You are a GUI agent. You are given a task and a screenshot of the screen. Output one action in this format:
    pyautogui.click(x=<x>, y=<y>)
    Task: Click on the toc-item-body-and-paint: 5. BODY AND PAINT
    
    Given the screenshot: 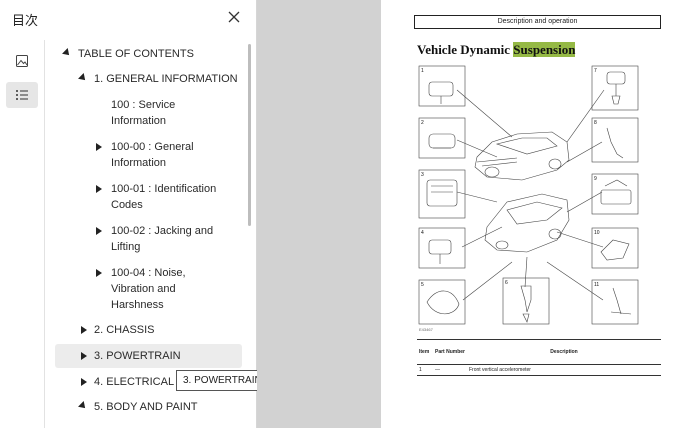 What is the action you would take?
    pyautogui.click(x=147, y=407)
    